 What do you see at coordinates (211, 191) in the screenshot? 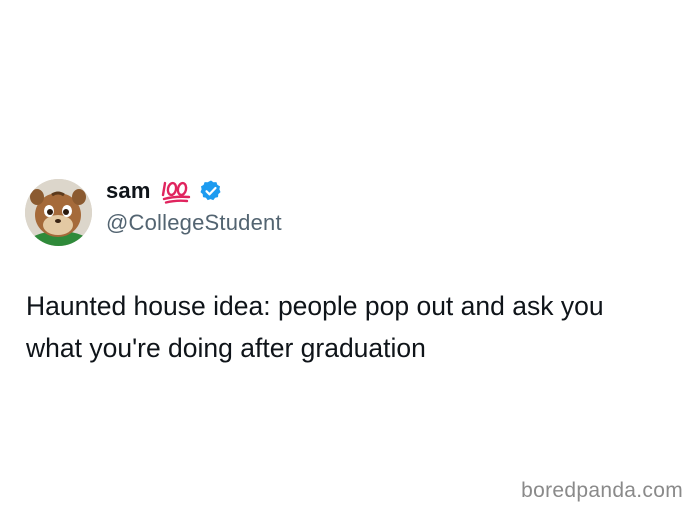
I see `verified-badge-icon` at bounding box center [211, 191].